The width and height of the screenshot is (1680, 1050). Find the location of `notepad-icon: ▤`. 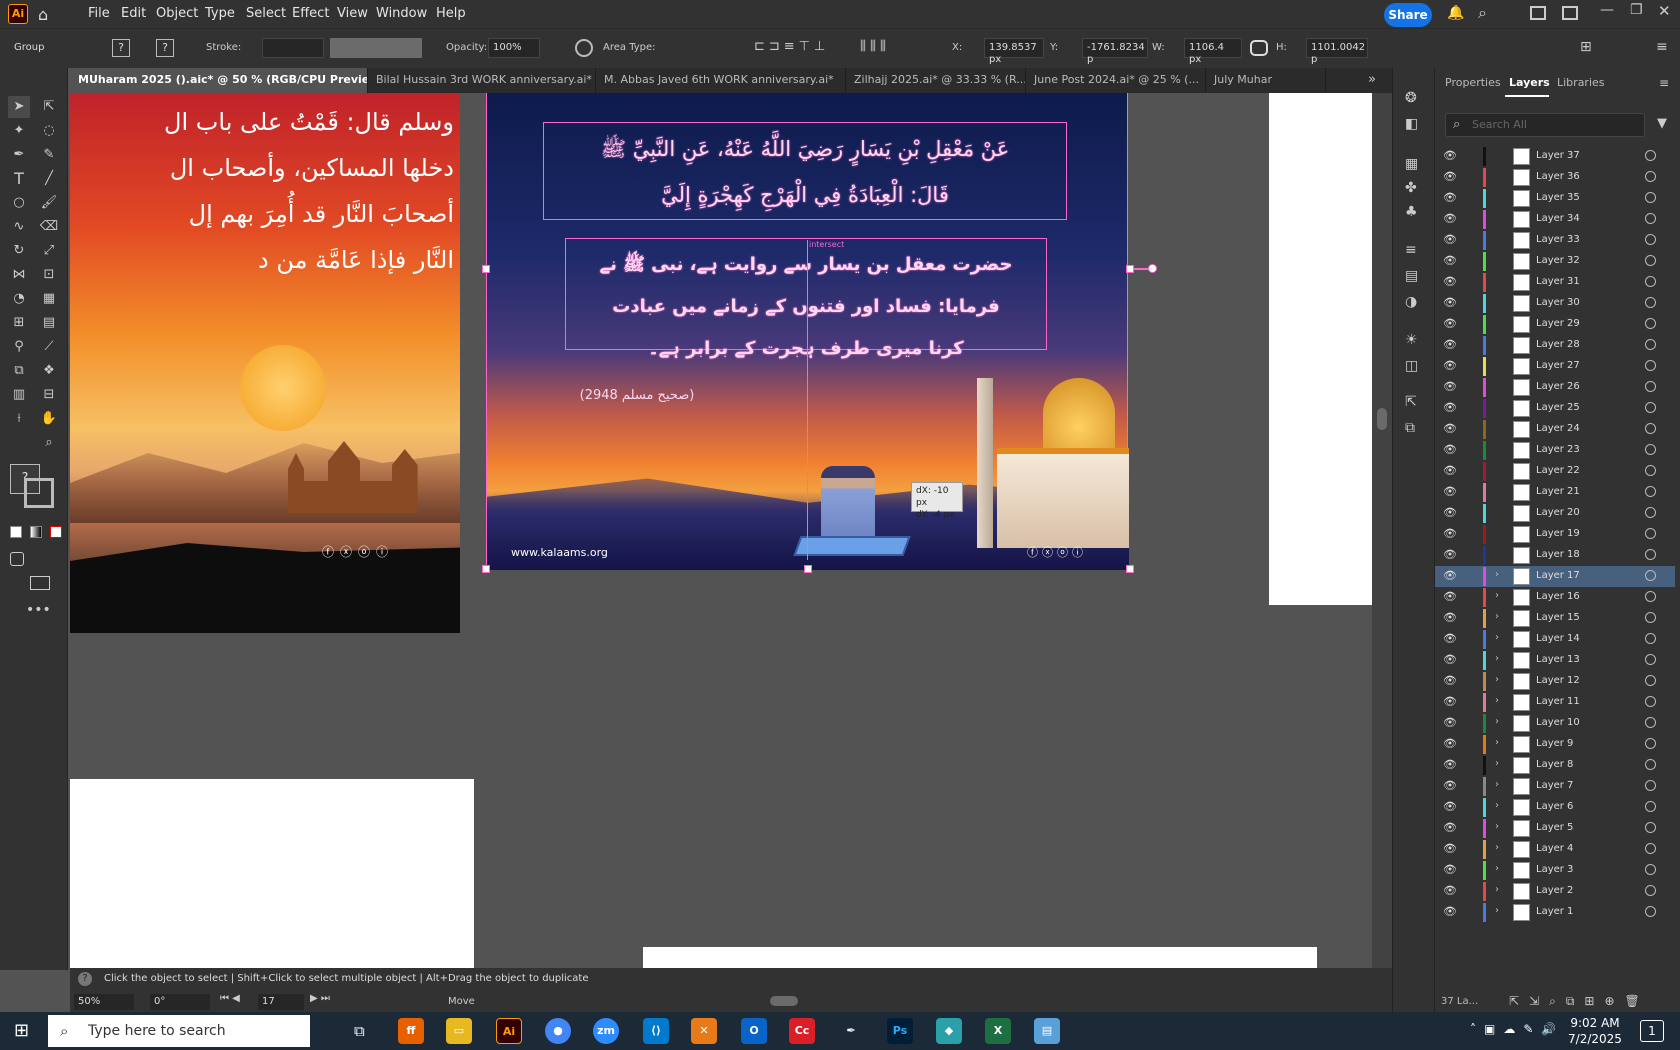

notepad-icon: ▤ is located at coordinates (1047, 1031).